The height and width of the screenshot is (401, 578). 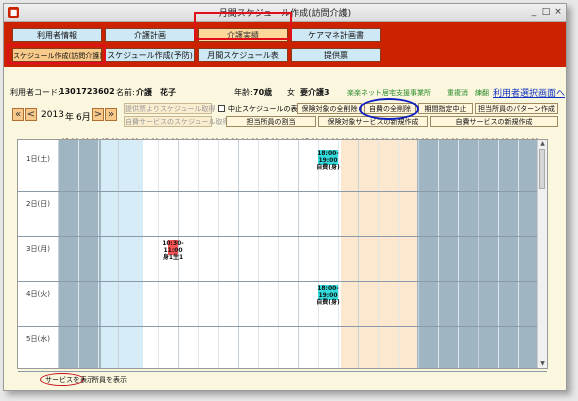 I want to click on highlight-care-results, so click(x=243, y=26).